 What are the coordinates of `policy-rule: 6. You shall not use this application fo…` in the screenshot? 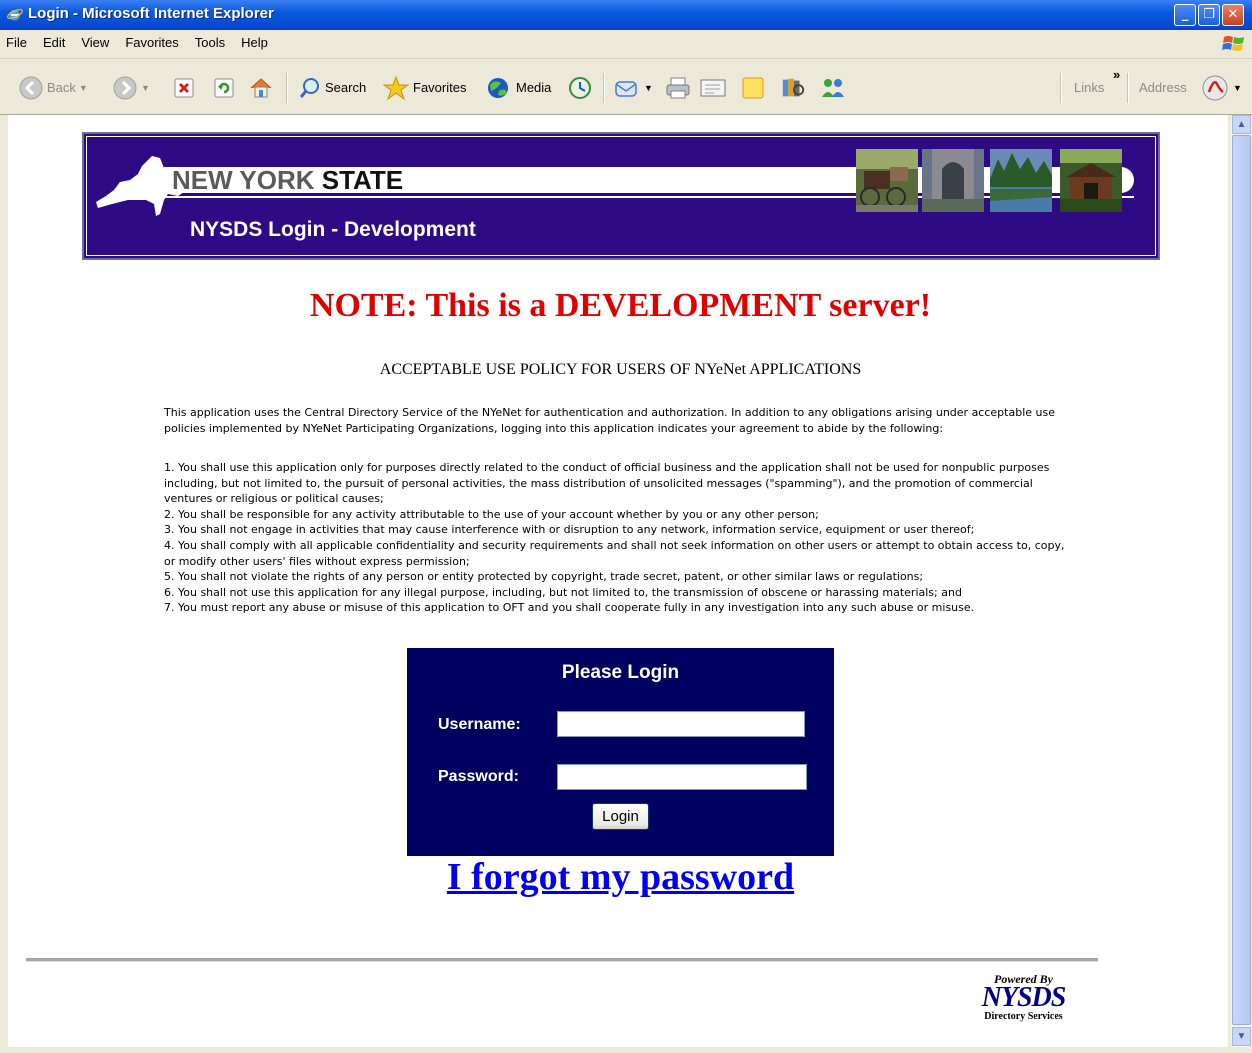 It's located at (563, 592).